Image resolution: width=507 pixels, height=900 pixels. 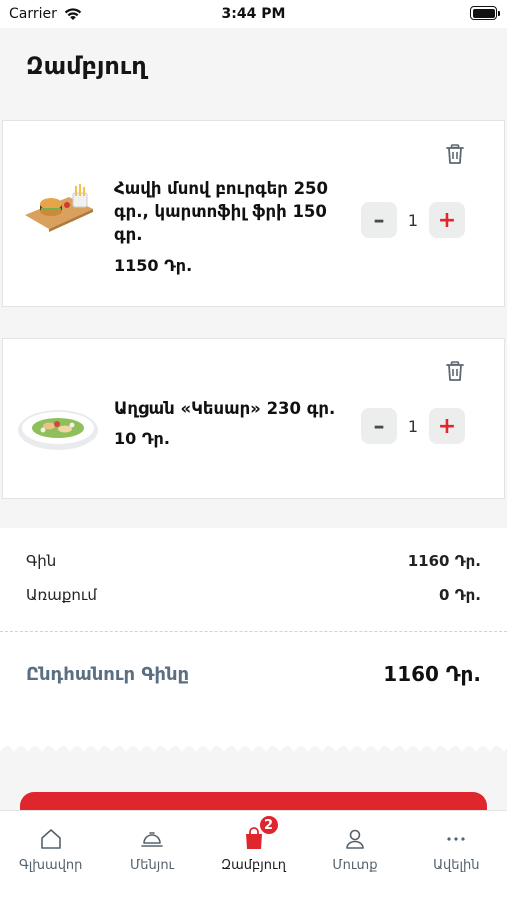 I want to click on price-label: Գին, so click(x=41, y=561).